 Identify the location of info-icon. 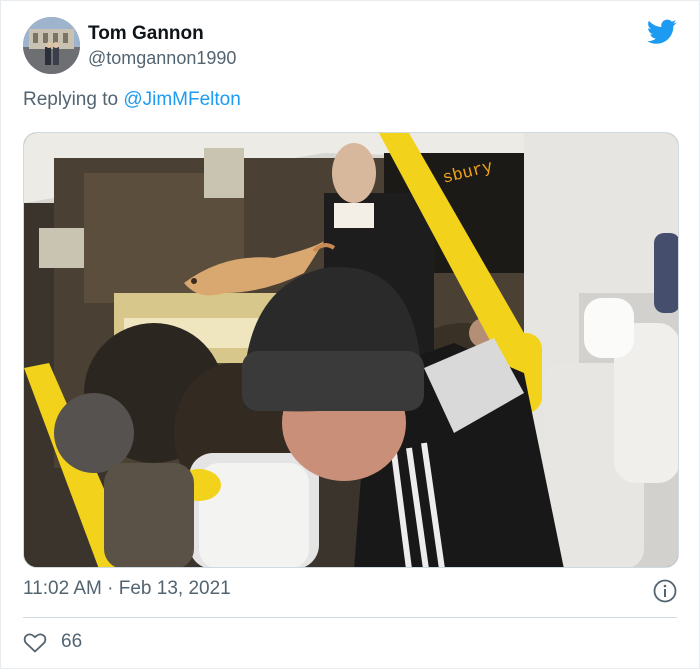
(665, 591).